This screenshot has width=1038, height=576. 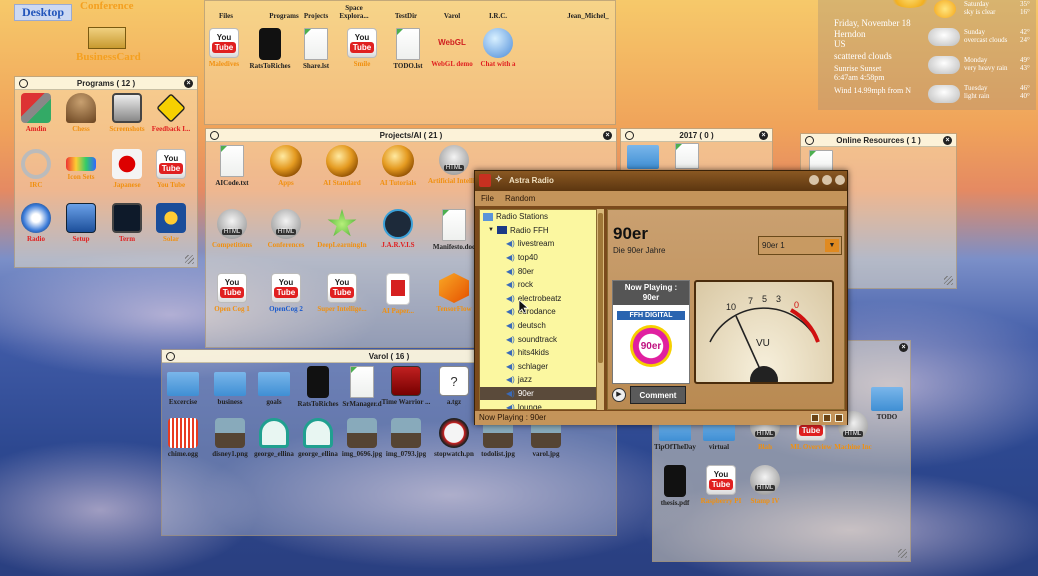 I want to click on desktop-item: You Tube Open Cog 1, so click(x=232, y=293).